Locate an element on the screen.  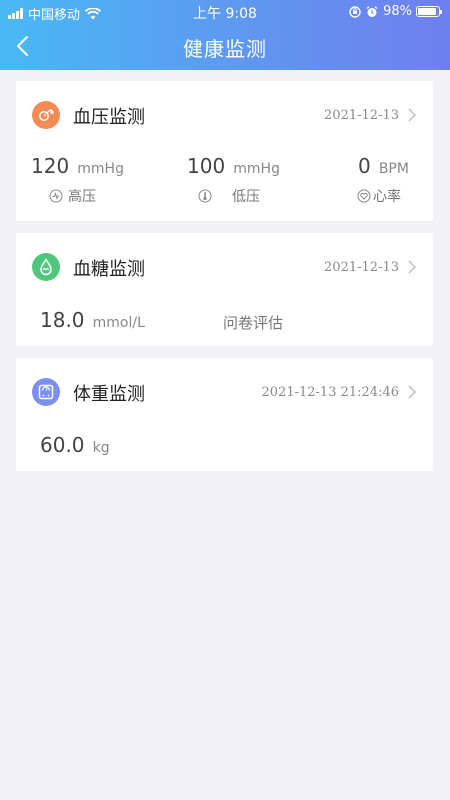
blood-pressure-date: 2021-12-13 is located at coordinates (361, 115).